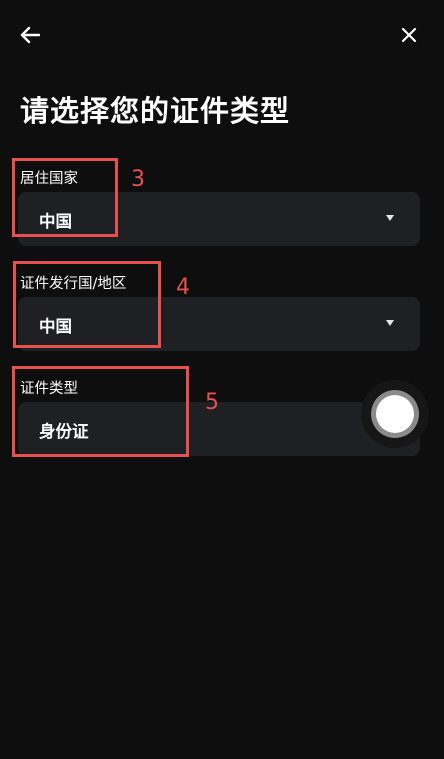 This screenshot has width=444, height=759. I want to click on back-button, so click(30, 35).